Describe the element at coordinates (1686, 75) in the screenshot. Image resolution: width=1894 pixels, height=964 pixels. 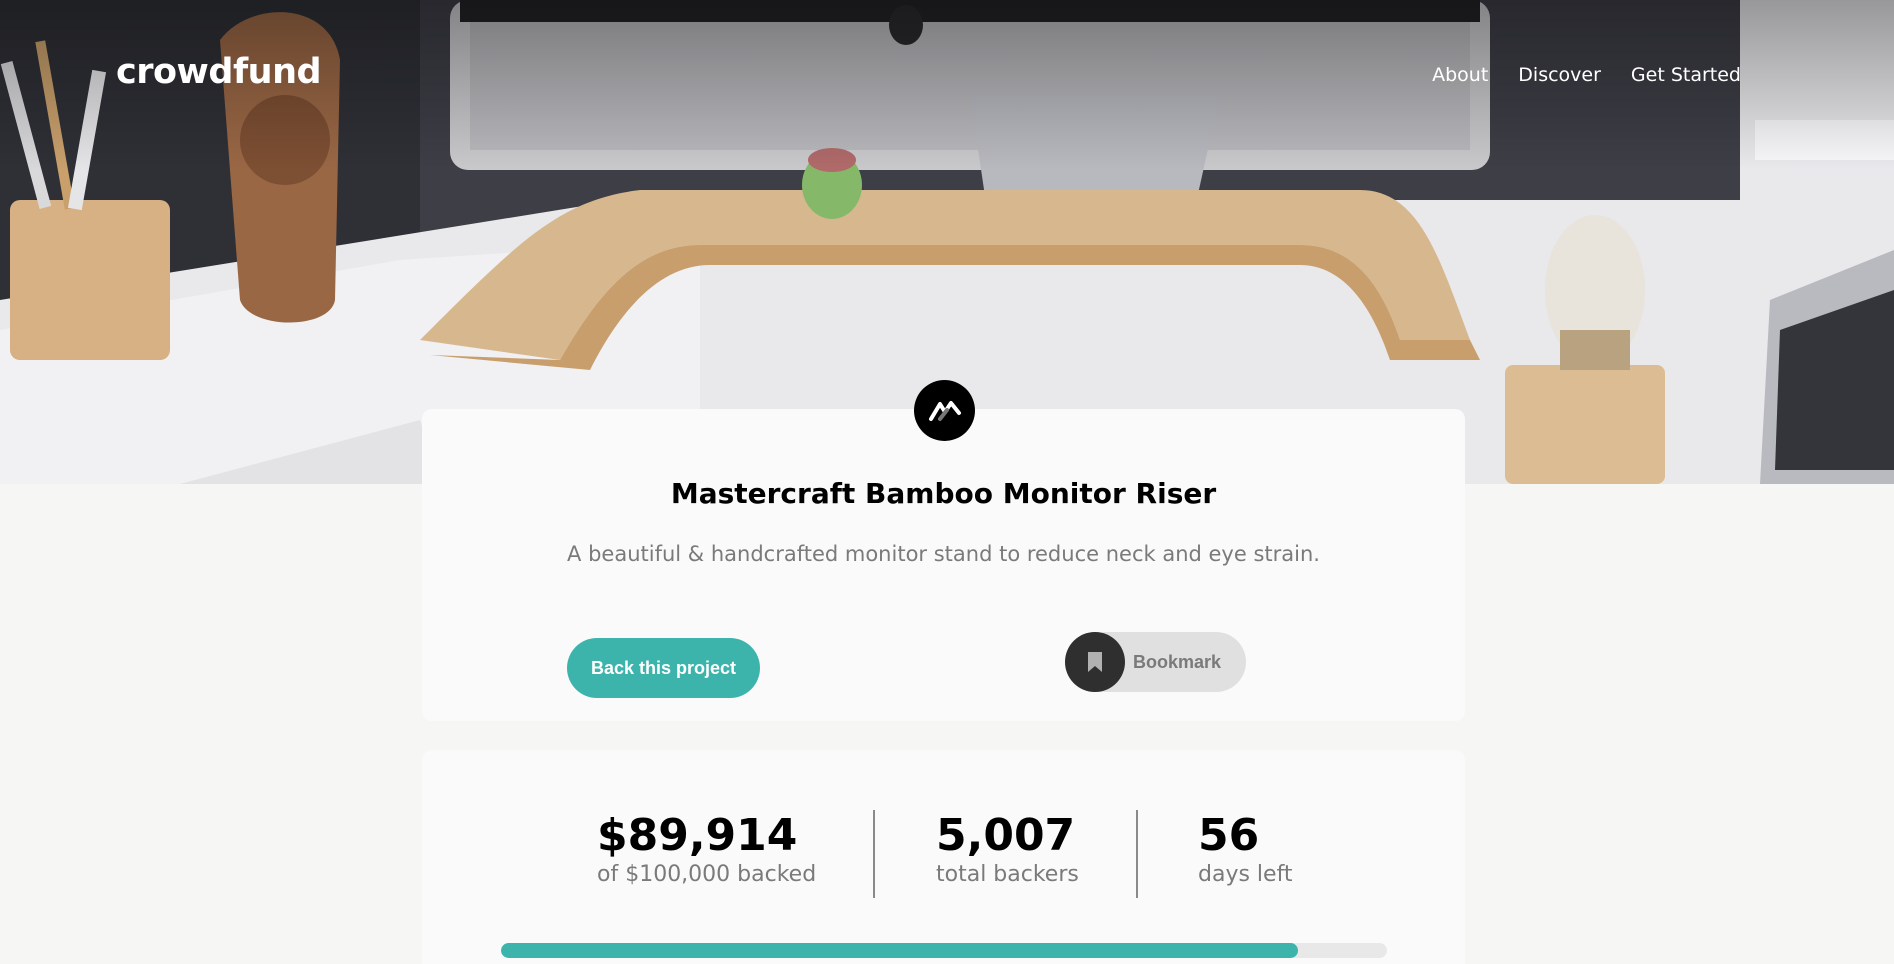
I see `nav-get-started: Get Started` at that location.